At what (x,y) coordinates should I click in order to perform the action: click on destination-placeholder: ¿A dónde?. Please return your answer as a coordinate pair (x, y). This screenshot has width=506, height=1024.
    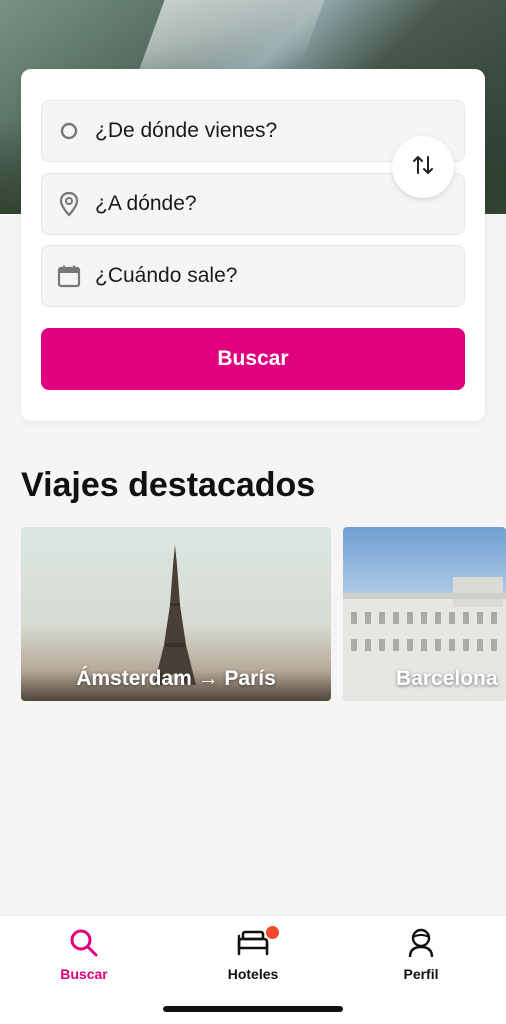
    Looking at the image, I should click on (146, 203).